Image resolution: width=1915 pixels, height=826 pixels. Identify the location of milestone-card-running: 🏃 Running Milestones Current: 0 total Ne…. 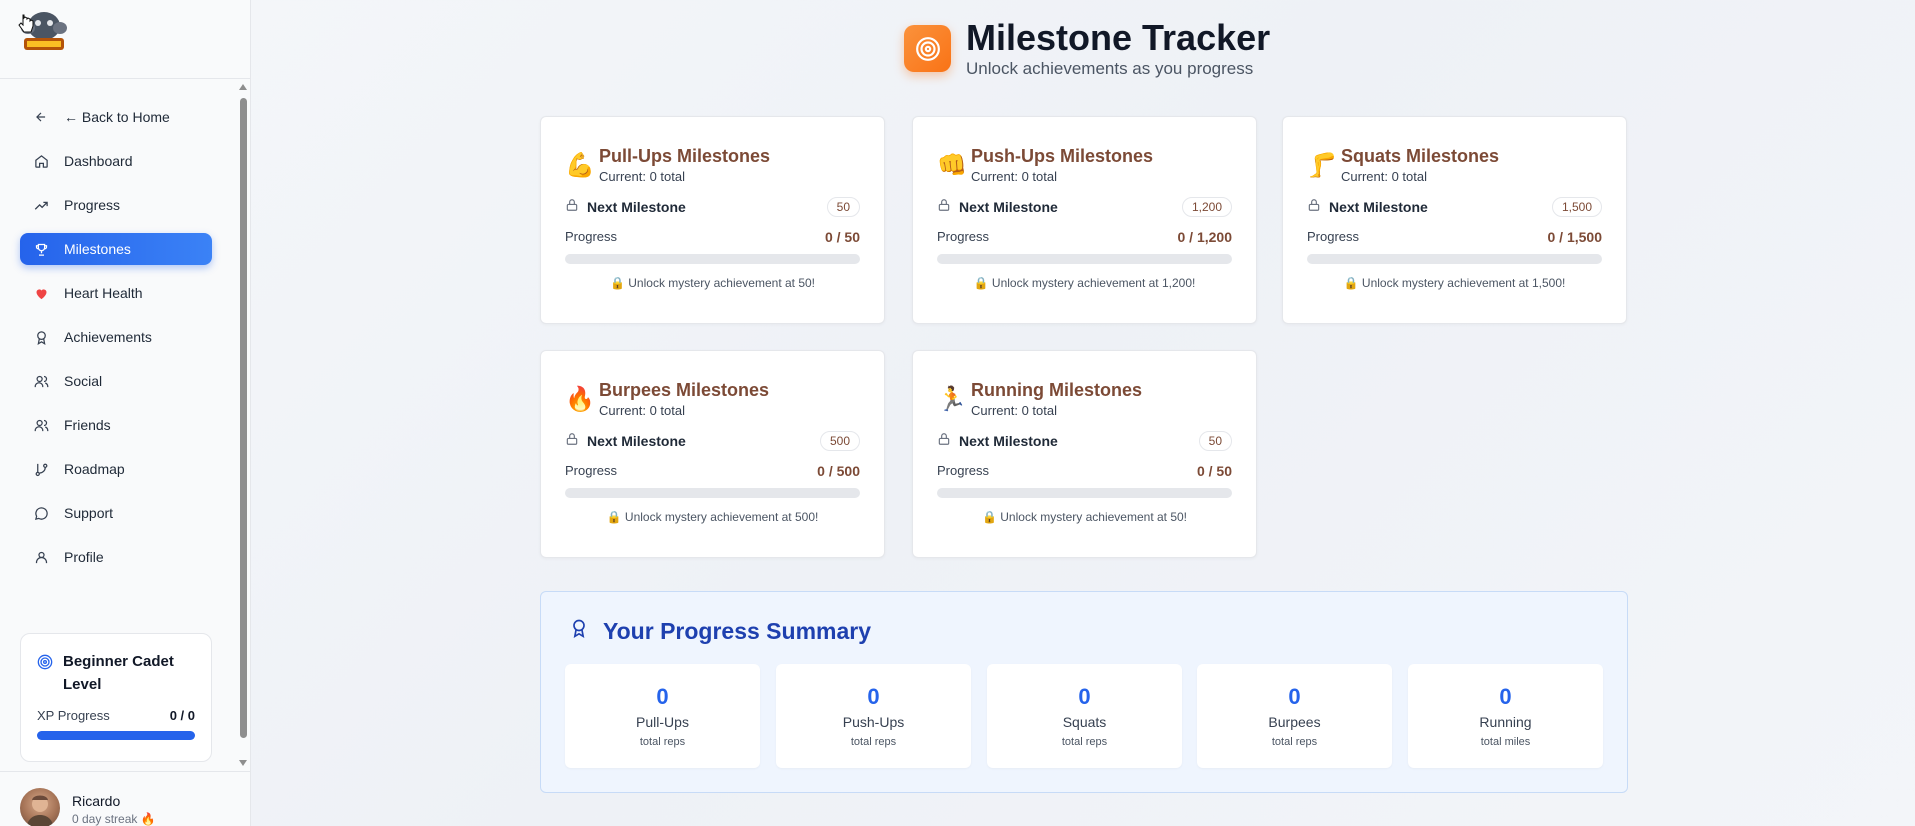
(1084, 454).